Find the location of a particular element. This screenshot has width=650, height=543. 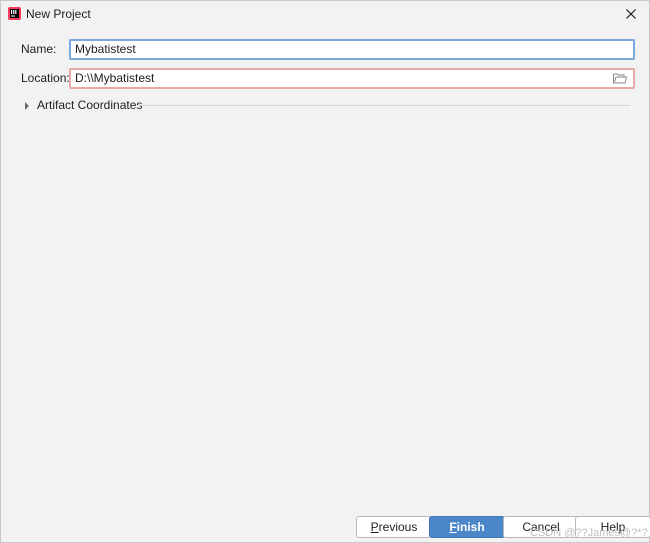

name-label: Name: is located at coordinates (39, 49).